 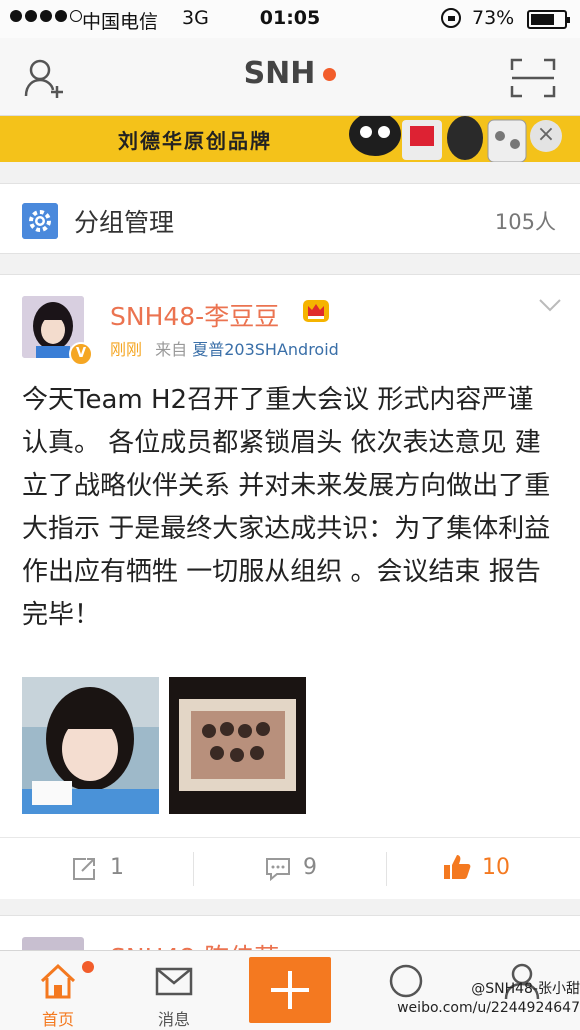 What do you see at coordinates (265, 349) in the screenshot?
I see `post-source: 夏普203SHAndroid` at bounding box center [265, 349].